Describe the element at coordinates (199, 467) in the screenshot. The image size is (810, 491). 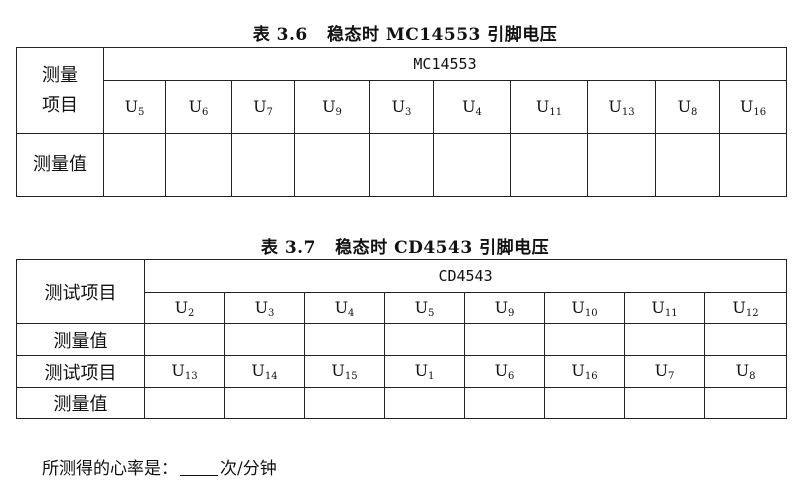
I see `heart-rate-blank` at that location.